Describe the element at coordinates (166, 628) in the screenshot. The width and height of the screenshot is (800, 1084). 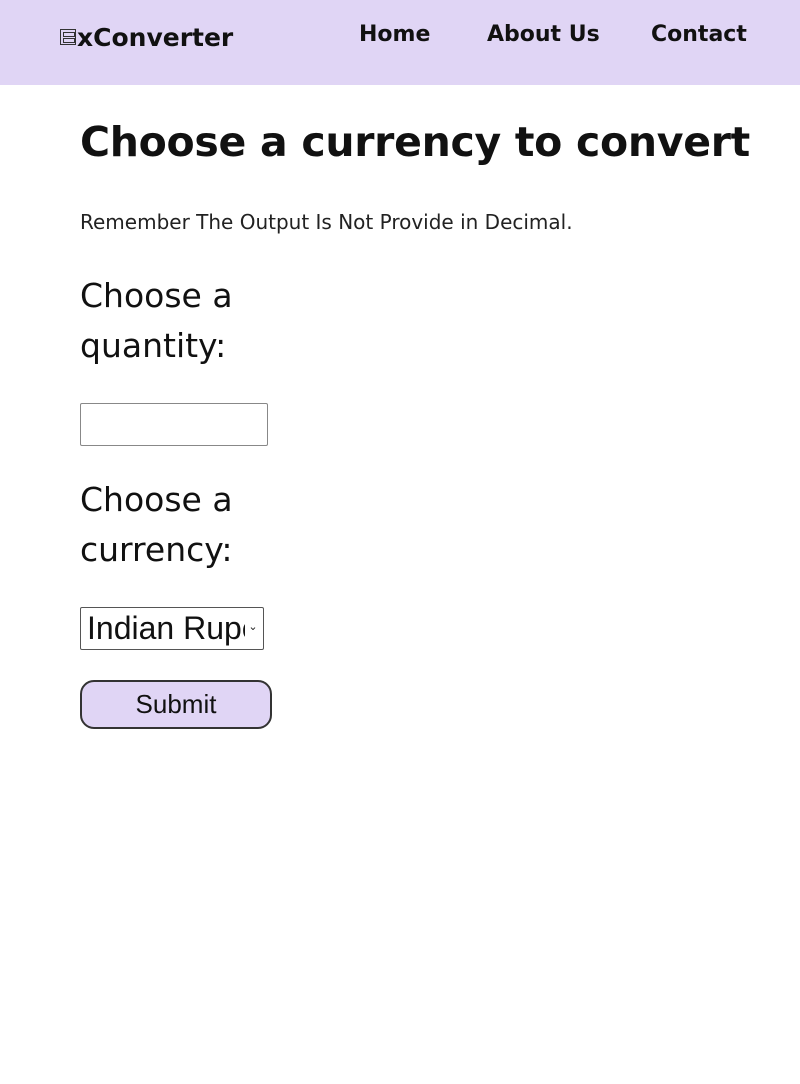
I see `currency-selected-value: Indian Rupee` at that location.